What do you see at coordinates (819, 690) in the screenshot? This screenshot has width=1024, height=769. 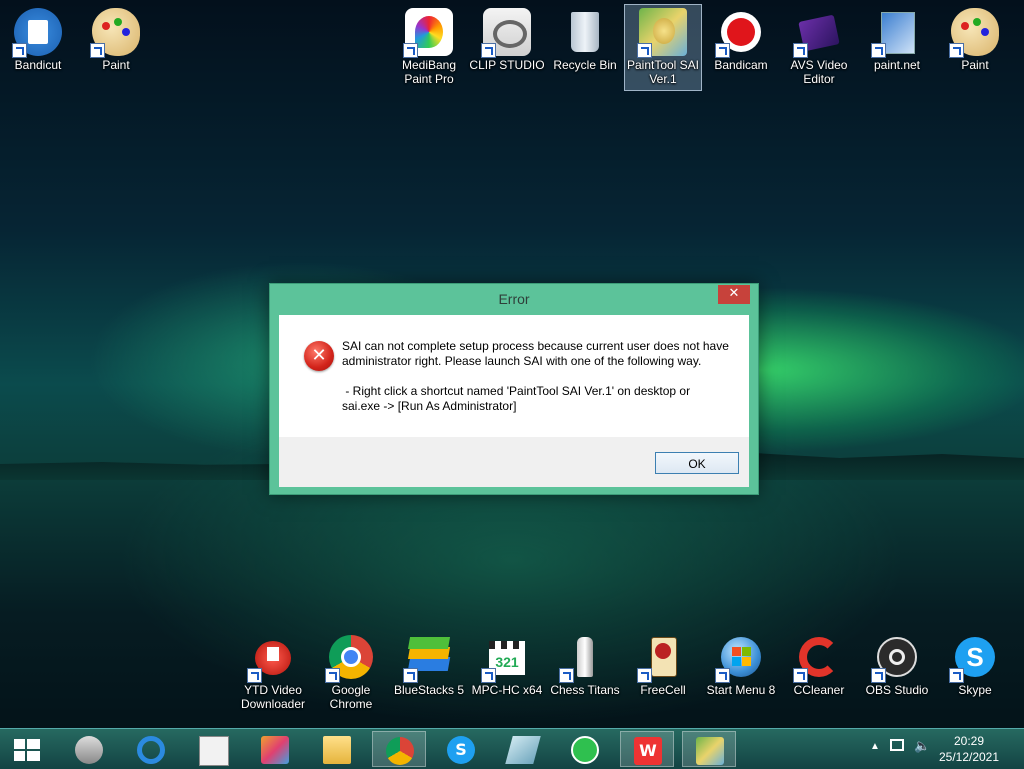 I see `desktop-icon-label: CCleaner` at bounding box center [819, 690].